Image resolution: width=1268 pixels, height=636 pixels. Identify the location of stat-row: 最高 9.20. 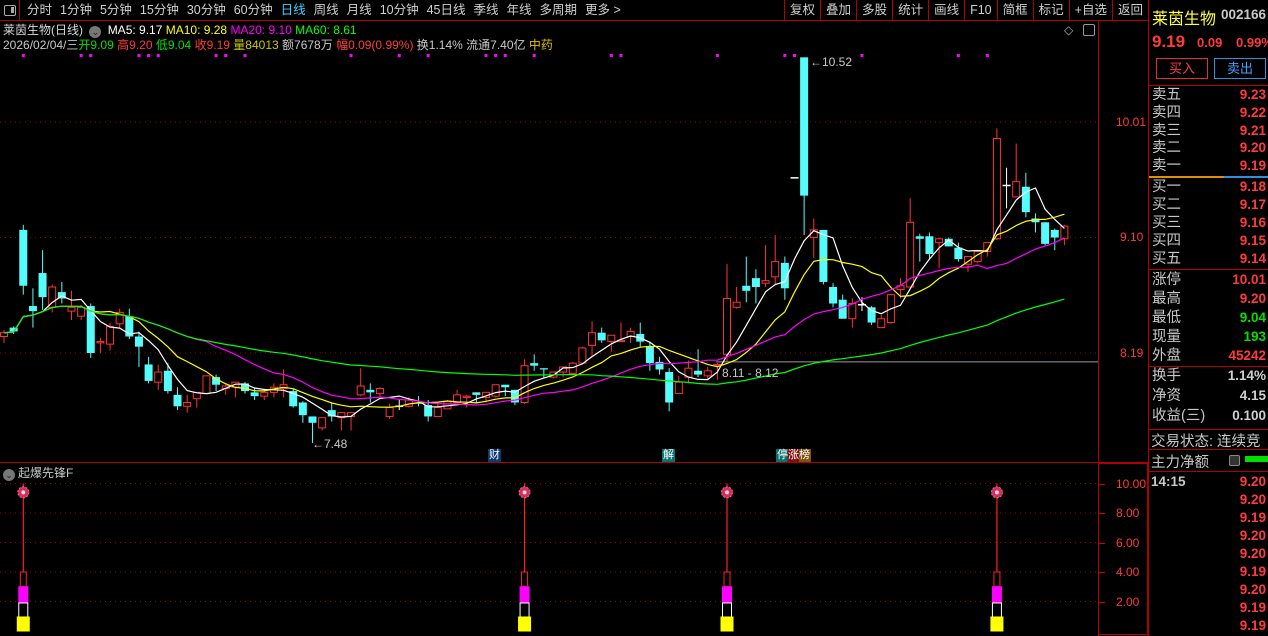
(1209, 299).